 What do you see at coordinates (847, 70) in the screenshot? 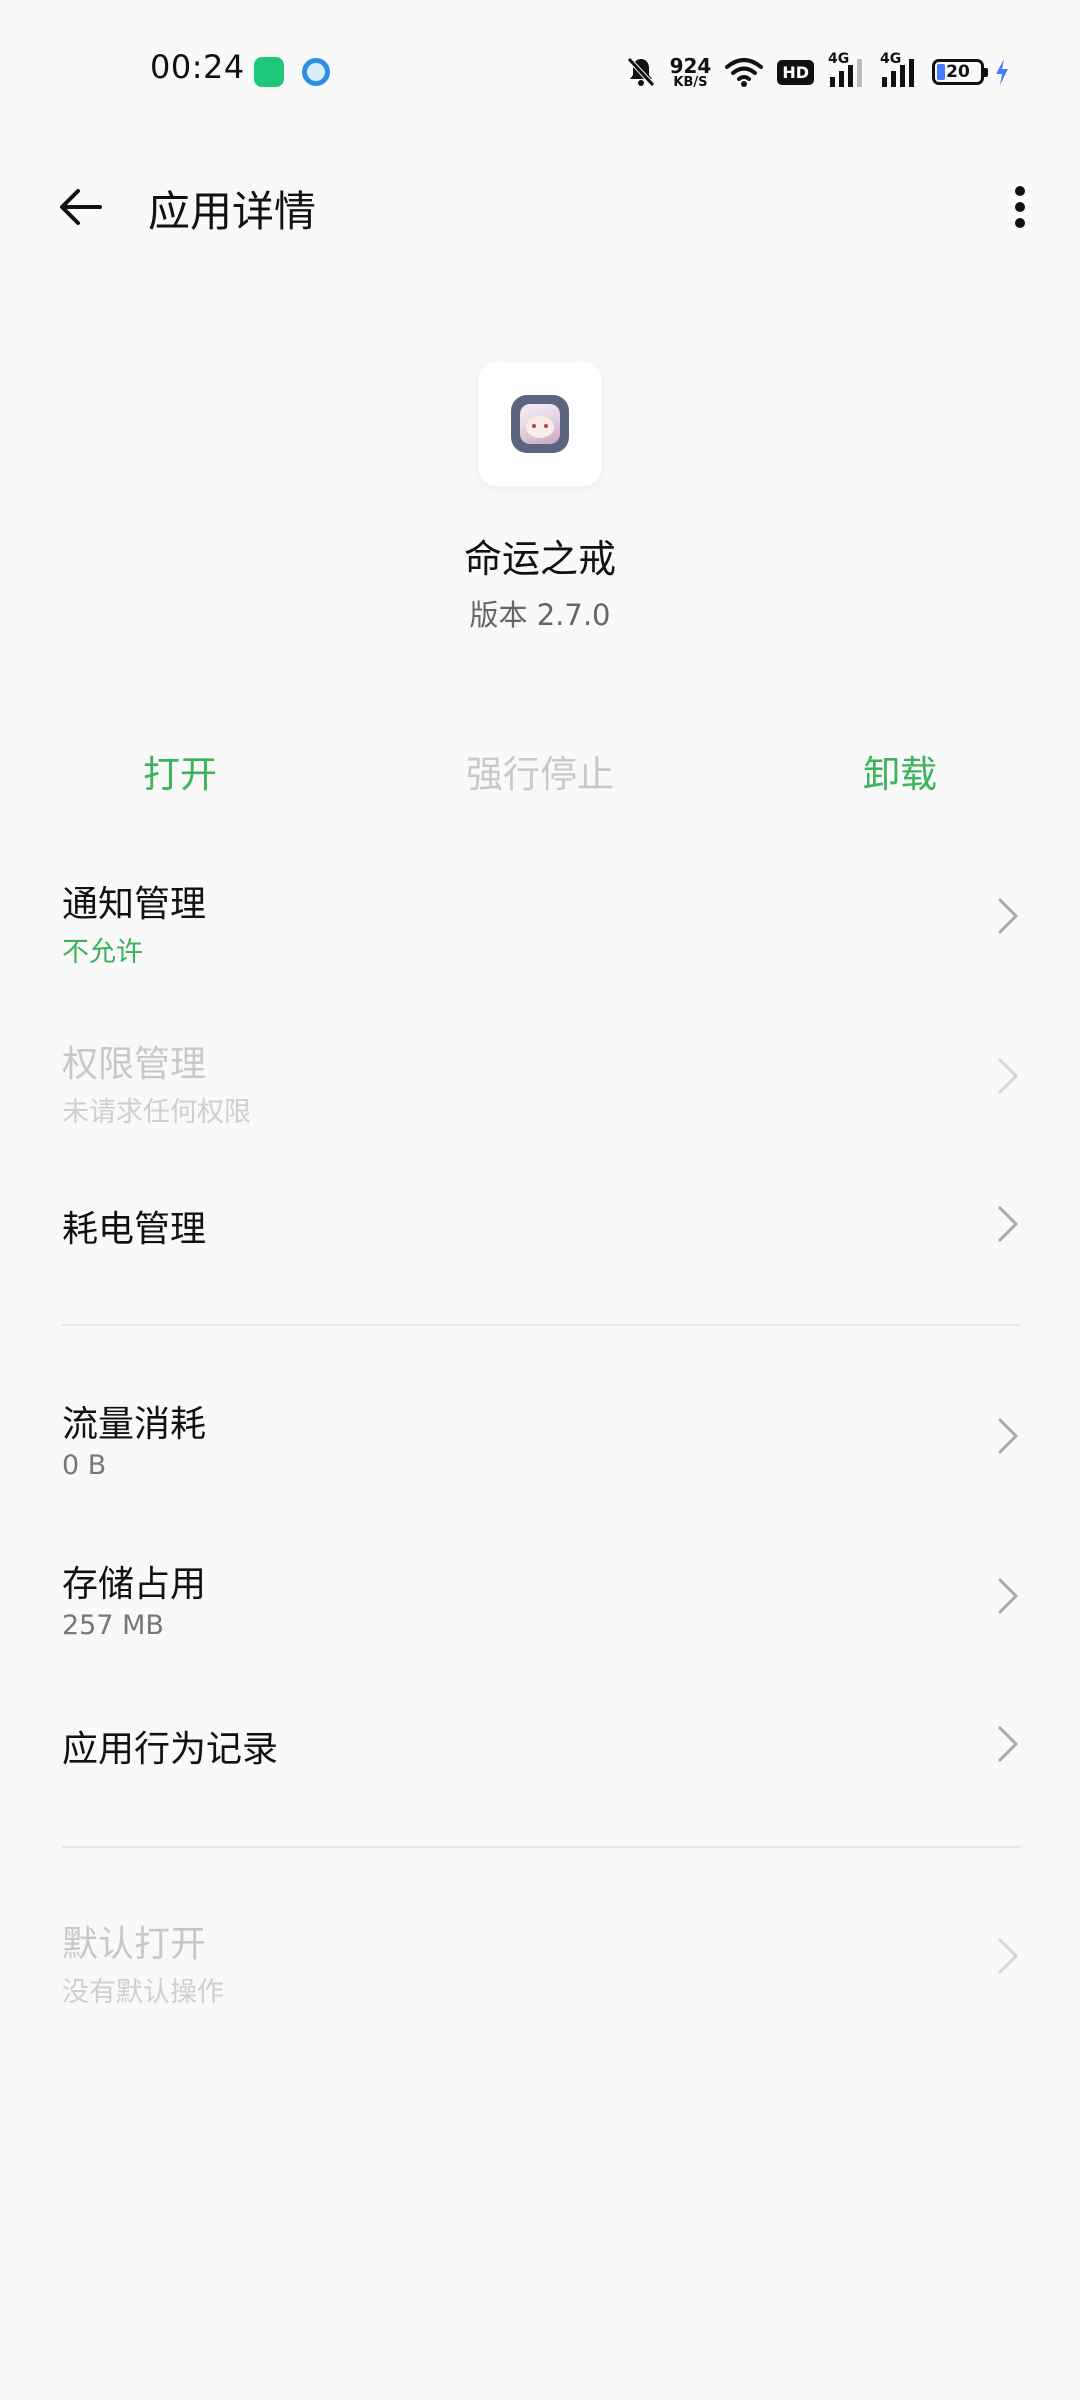
I see `signal-icon: 4G` at bounding box center [847, 70].